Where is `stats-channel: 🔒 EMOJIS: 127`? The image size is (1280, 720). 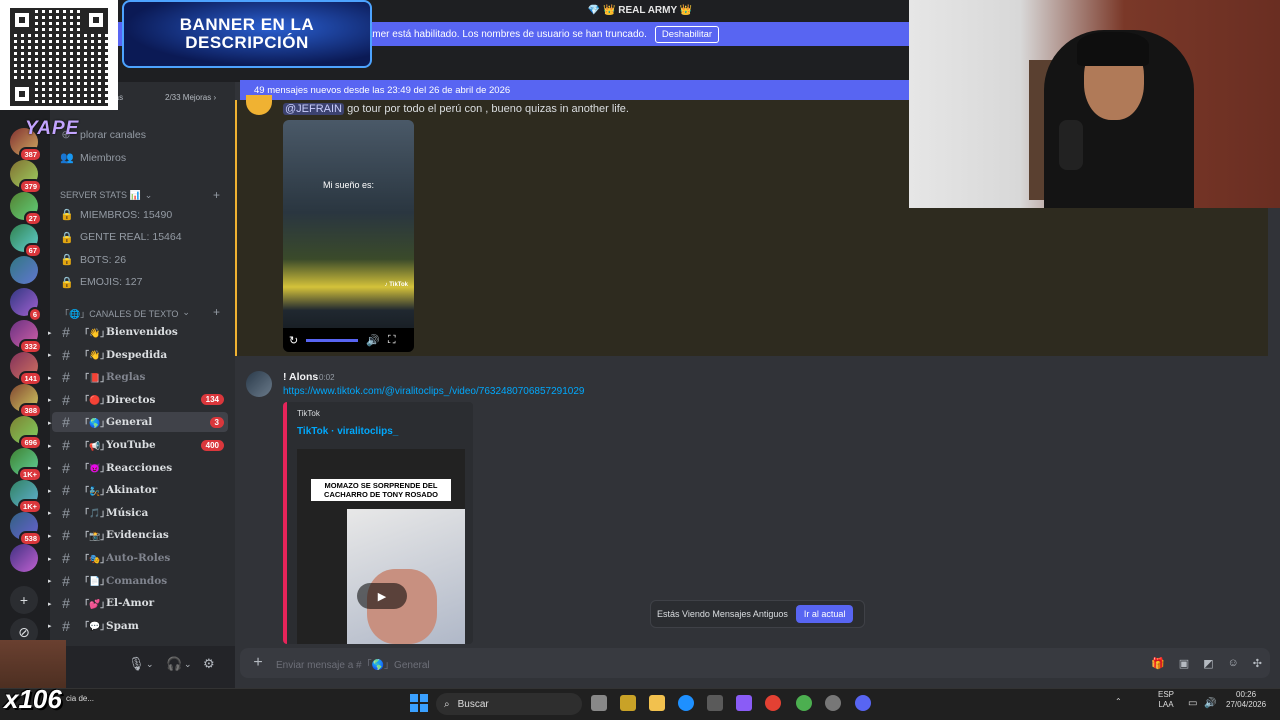
stats-channel: 🔒 EMOJIS: 127 is located at coordinates (101, 282).